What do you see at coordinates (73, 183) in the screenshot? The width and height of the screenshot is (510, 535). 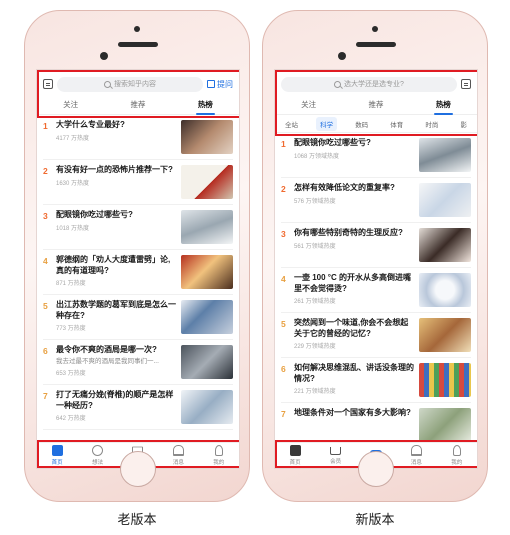 I see `item-heat: 1630 万热度` at bounding box center [73, 183].